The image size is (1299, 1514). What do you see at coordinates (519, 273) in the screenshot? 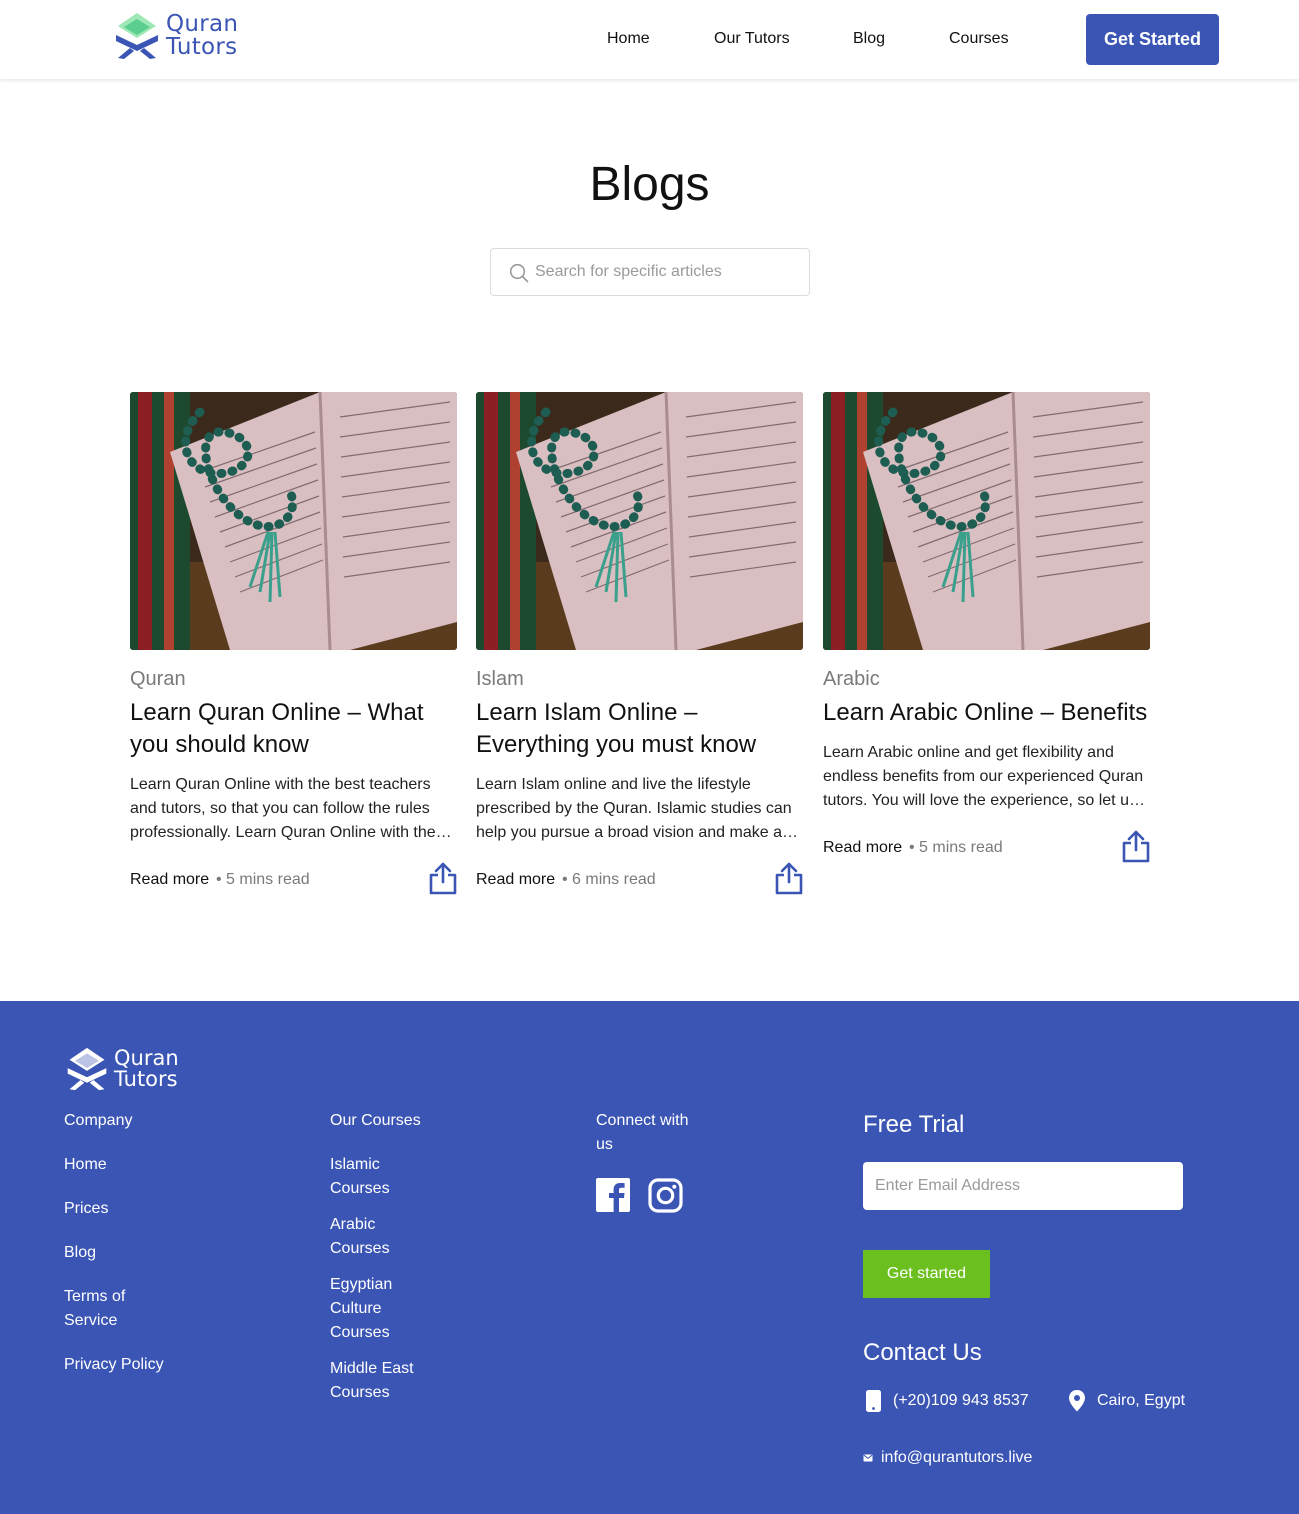
I see `search-icon` at bounding box center [519, 273].